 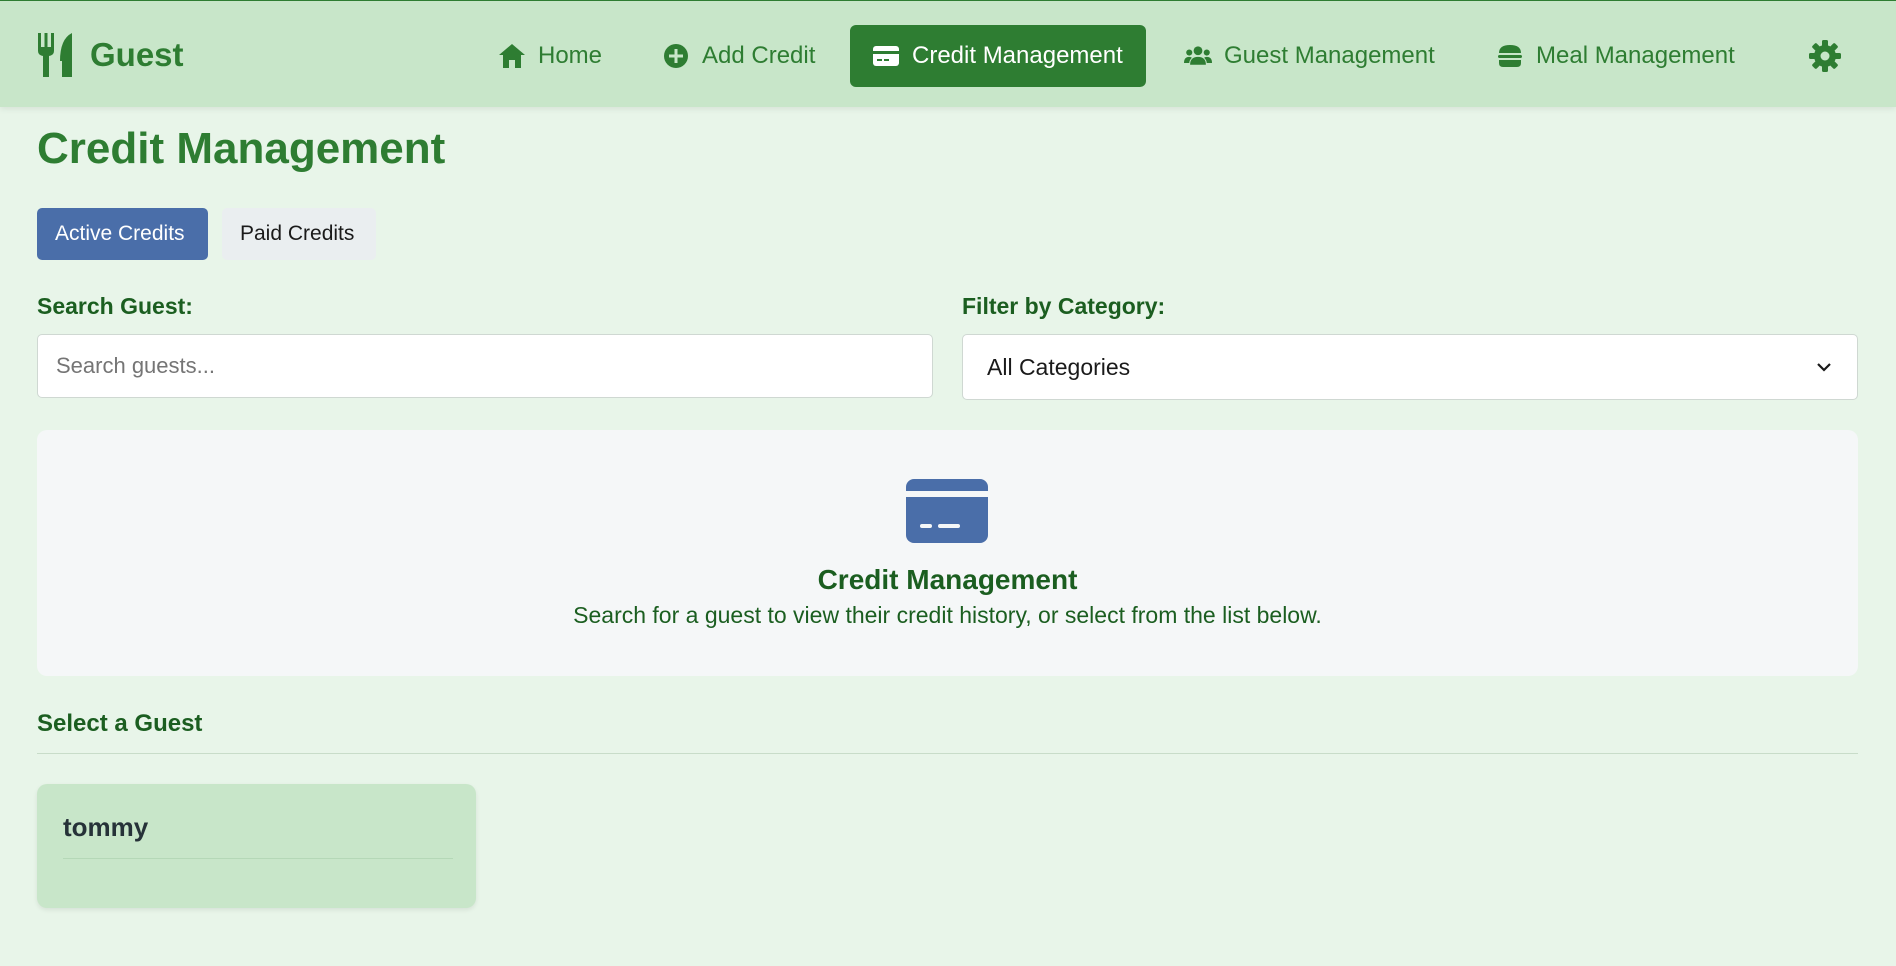 I want to click on category-select: All Categories, so click(x=1410, y=367).